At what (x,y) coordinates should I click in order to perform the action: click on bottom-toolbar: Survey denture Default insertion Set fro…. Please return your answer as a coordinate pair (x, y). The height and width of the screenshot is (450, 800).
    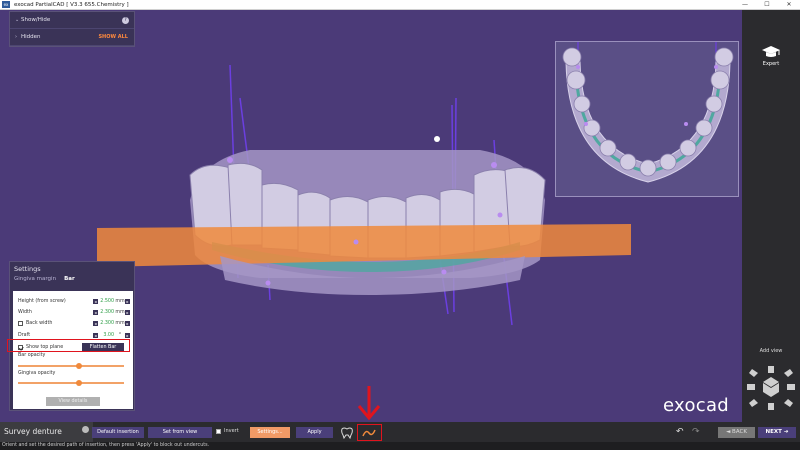
    Looking at the image, I should click on (400, 432).